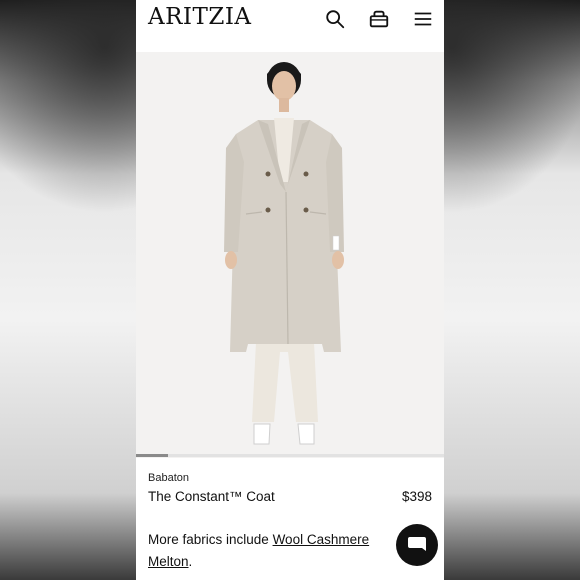 The image size is (580, 580). I want to click on site-header: ARITZIA, so click(290, 20).